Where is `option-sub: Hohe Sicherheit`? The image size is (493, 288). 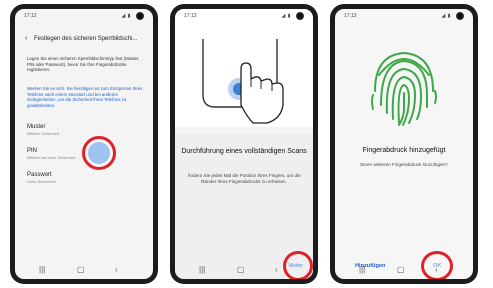 option-sub: Hohe Sicherheit is located at coordinates (41, 181).